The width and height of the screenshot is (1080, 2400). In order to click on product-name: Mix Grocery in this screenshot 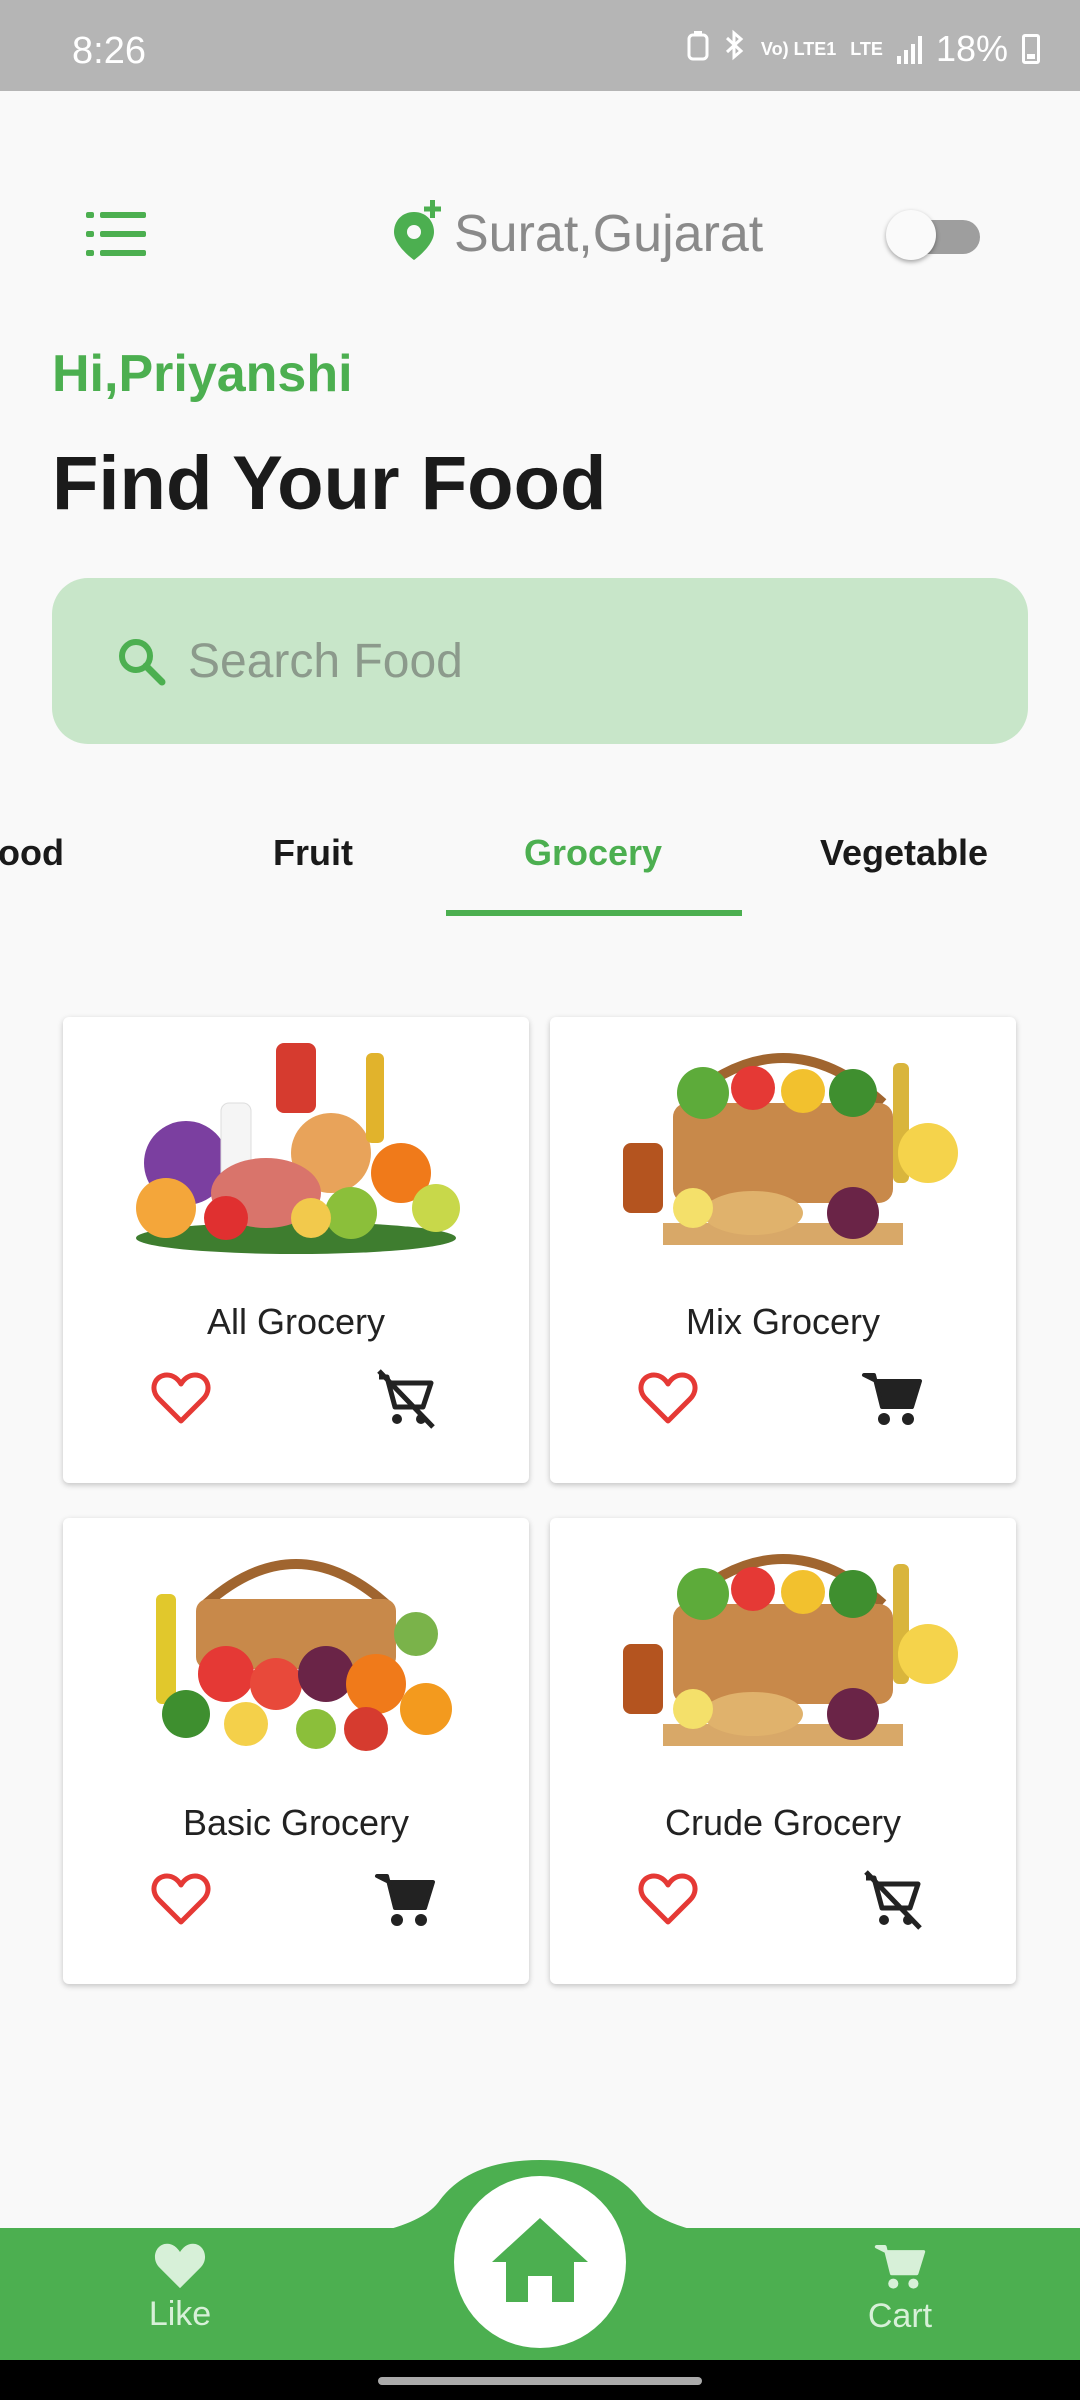, I will do `click(782, 1321)`.